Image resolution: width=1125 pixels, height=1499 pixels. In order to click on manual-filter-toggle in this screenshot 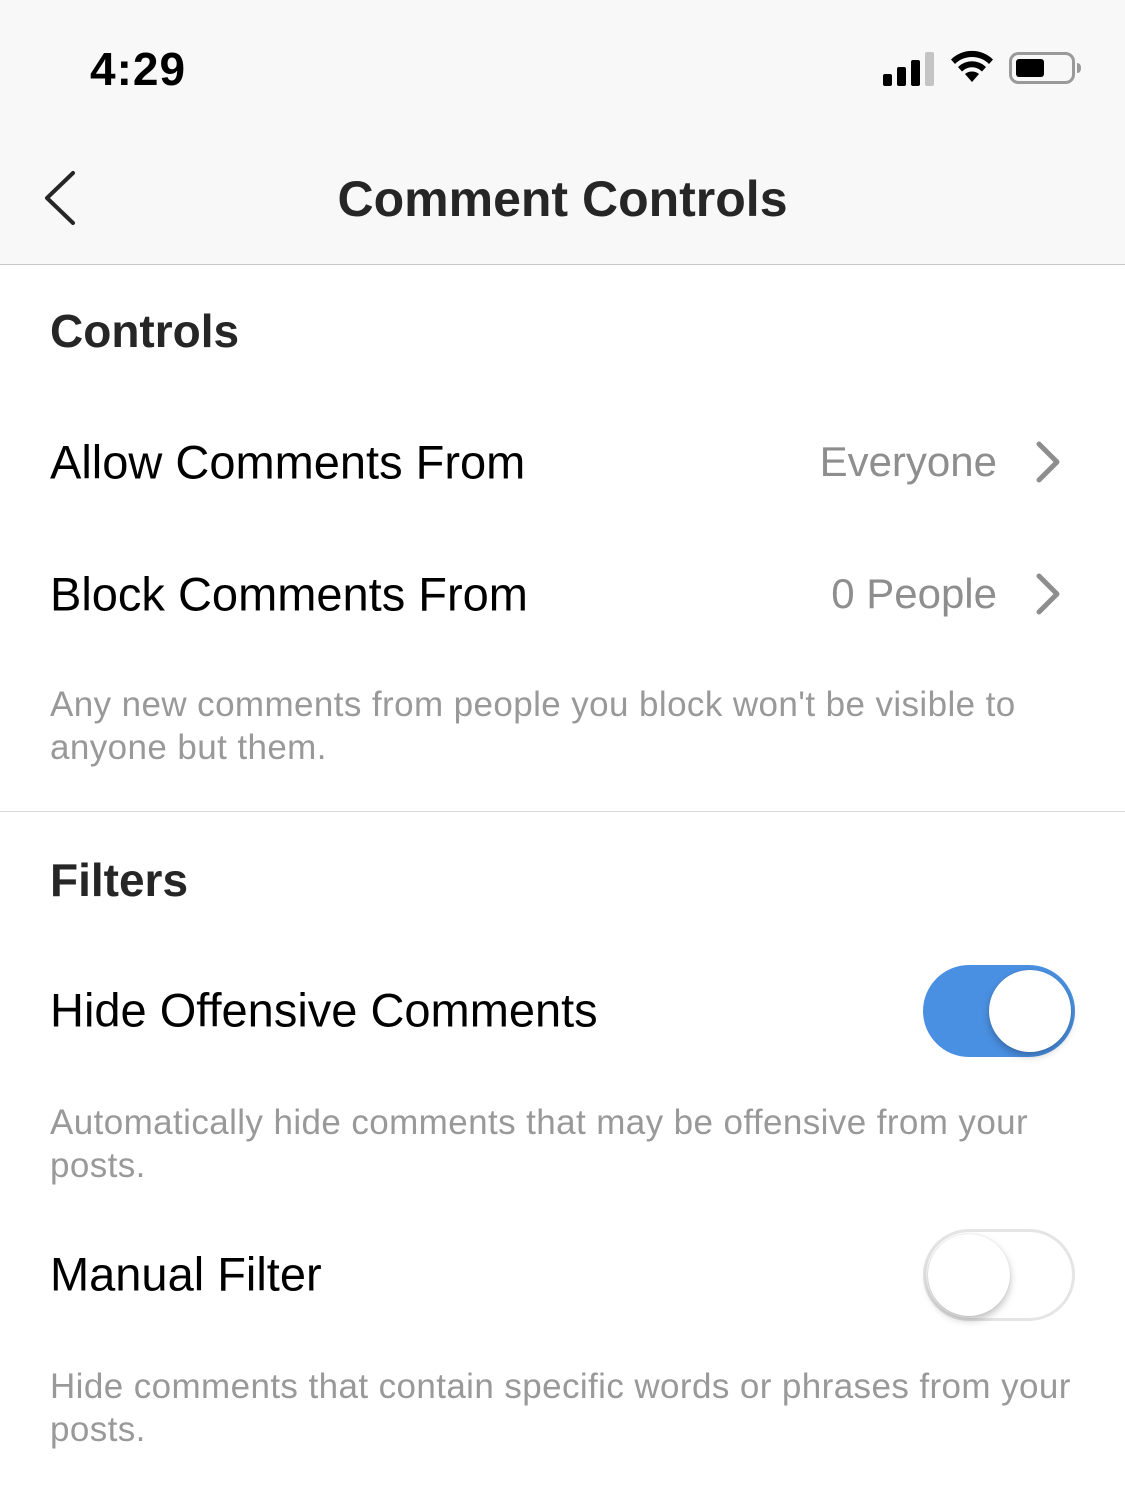, I will do `click(999, 1275)`.